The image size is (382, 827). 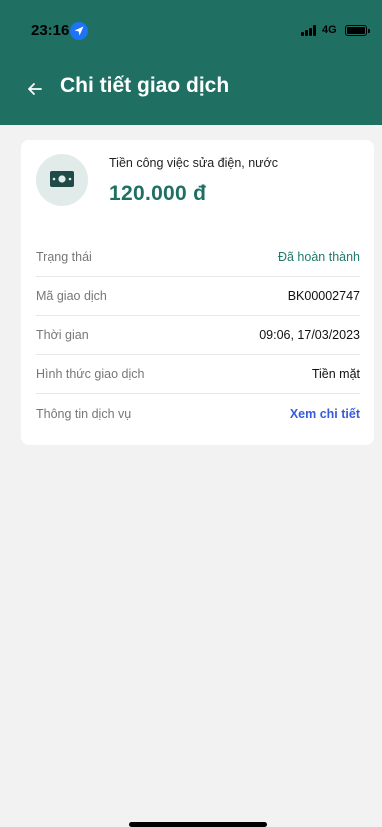 What do you see at coordinates (62, 335) in the screenshot?
I see `row-label: Thời gian` at bounding box center [62, 335].